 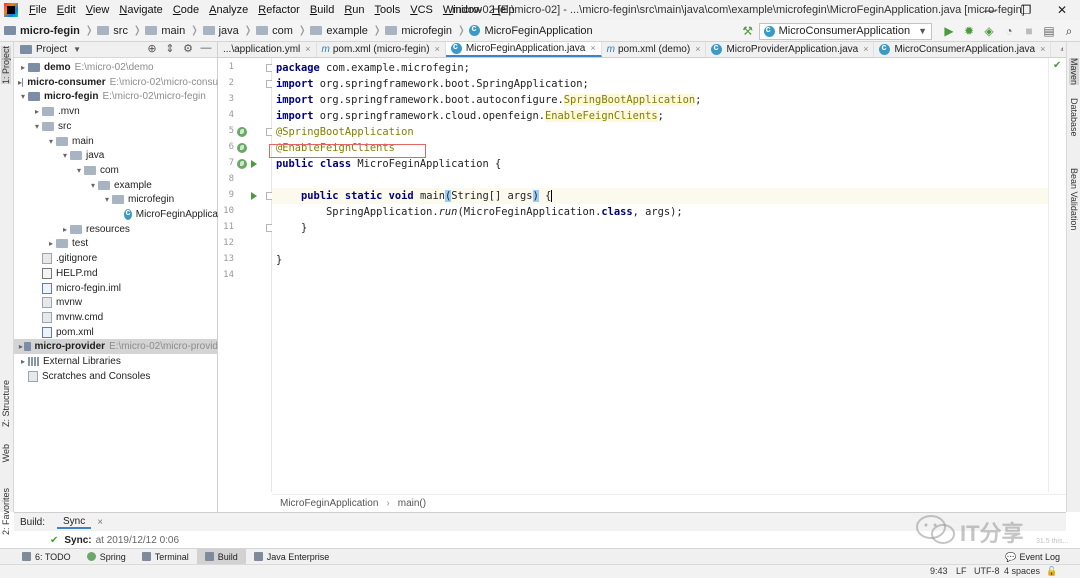 I want to click on tree-item: pom.xml, so click(x=116, y=332).